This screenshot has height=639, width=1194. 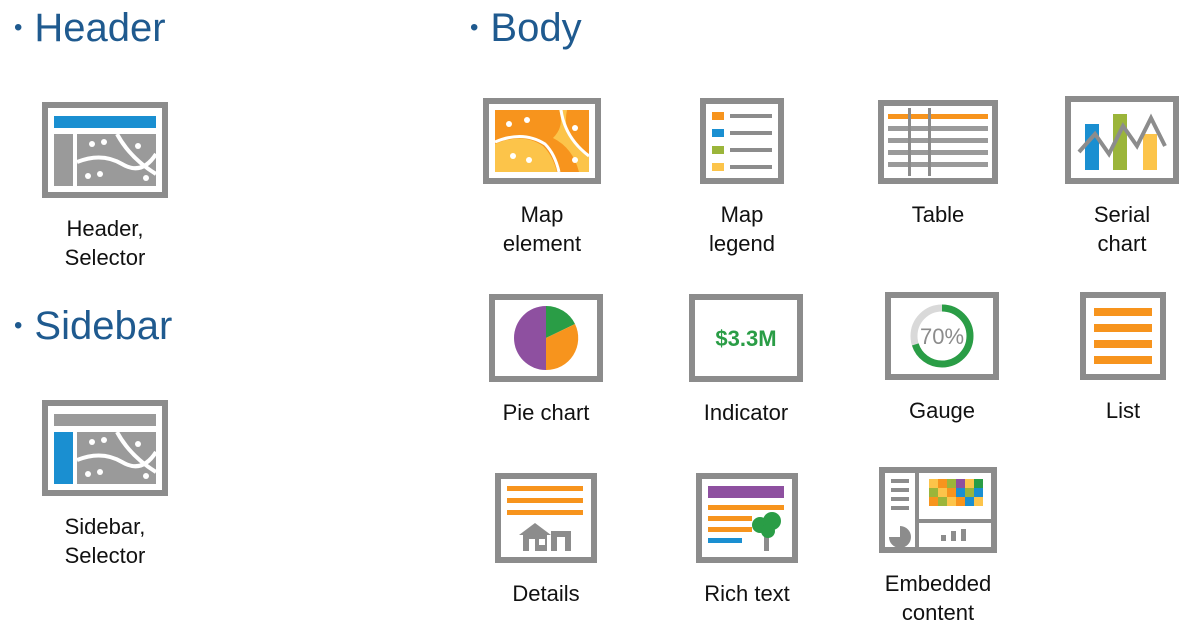 I want to click on tile-label: Indicator, so click(x=746, y=412).